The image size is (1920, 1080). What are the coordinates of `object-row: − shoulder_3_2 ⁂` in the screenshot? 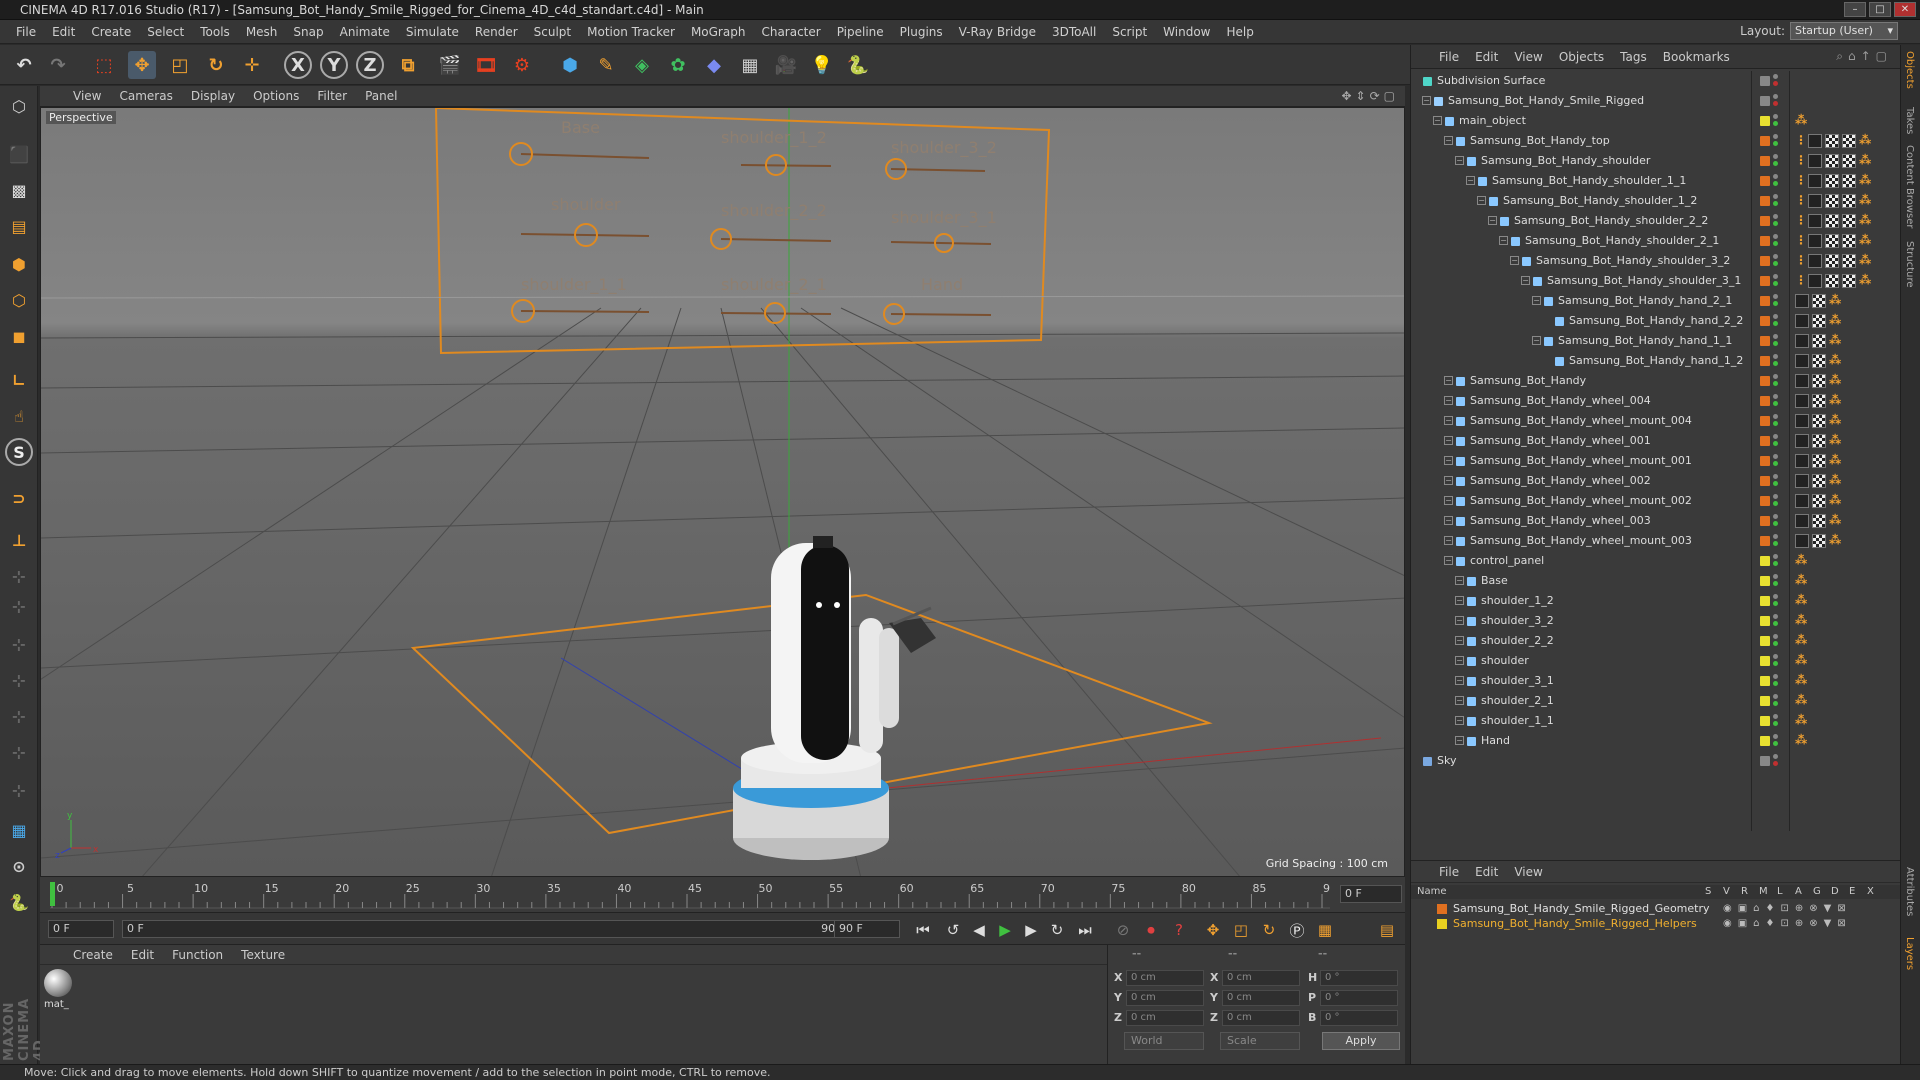 It's located at (1656, 621).